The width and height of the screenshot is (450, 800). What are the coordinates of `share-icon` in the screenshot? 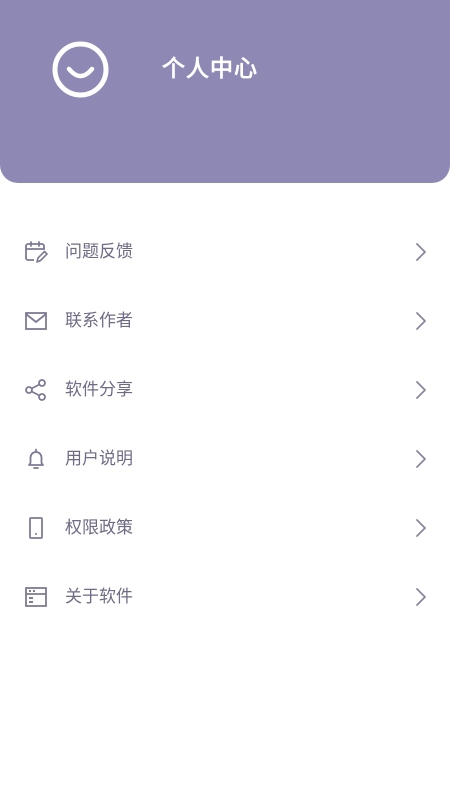 It's located at (35, 390).